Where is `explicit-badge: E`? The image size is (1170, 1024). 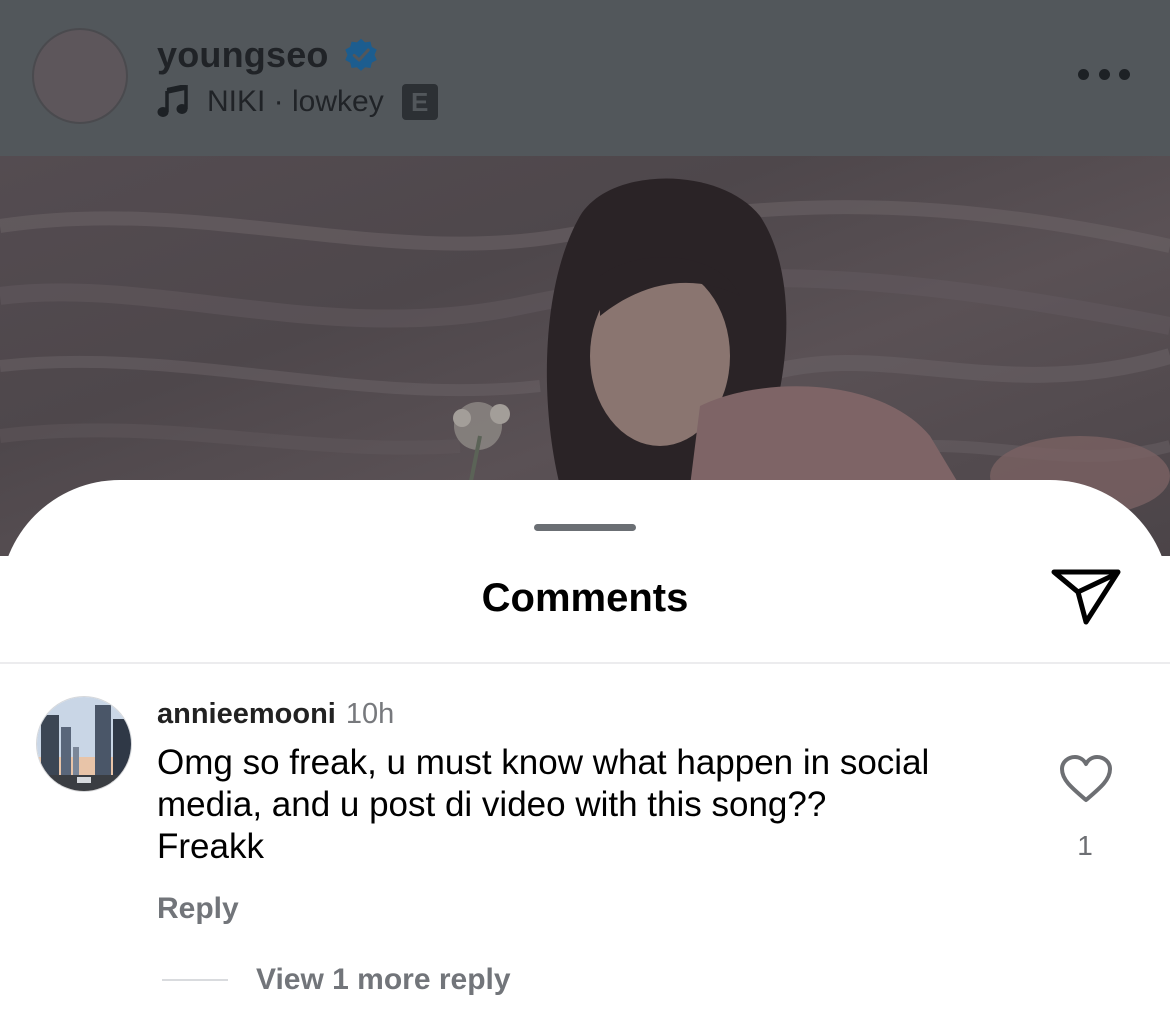
explicit-badge: E is located at coordinates (419, 102).